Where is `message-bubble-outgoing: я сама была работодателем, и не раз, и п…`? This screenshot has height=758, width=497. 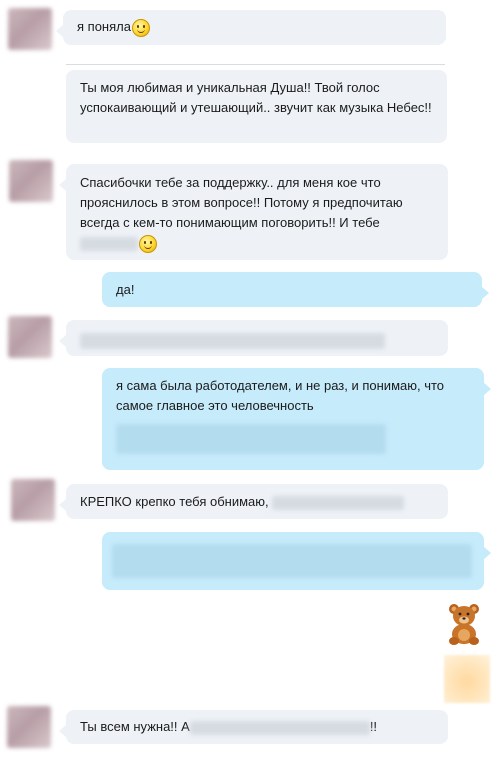
message-bubble-outgoing: я сама была работодателем, и не раз, и п… is located at coordinates (296, 419).